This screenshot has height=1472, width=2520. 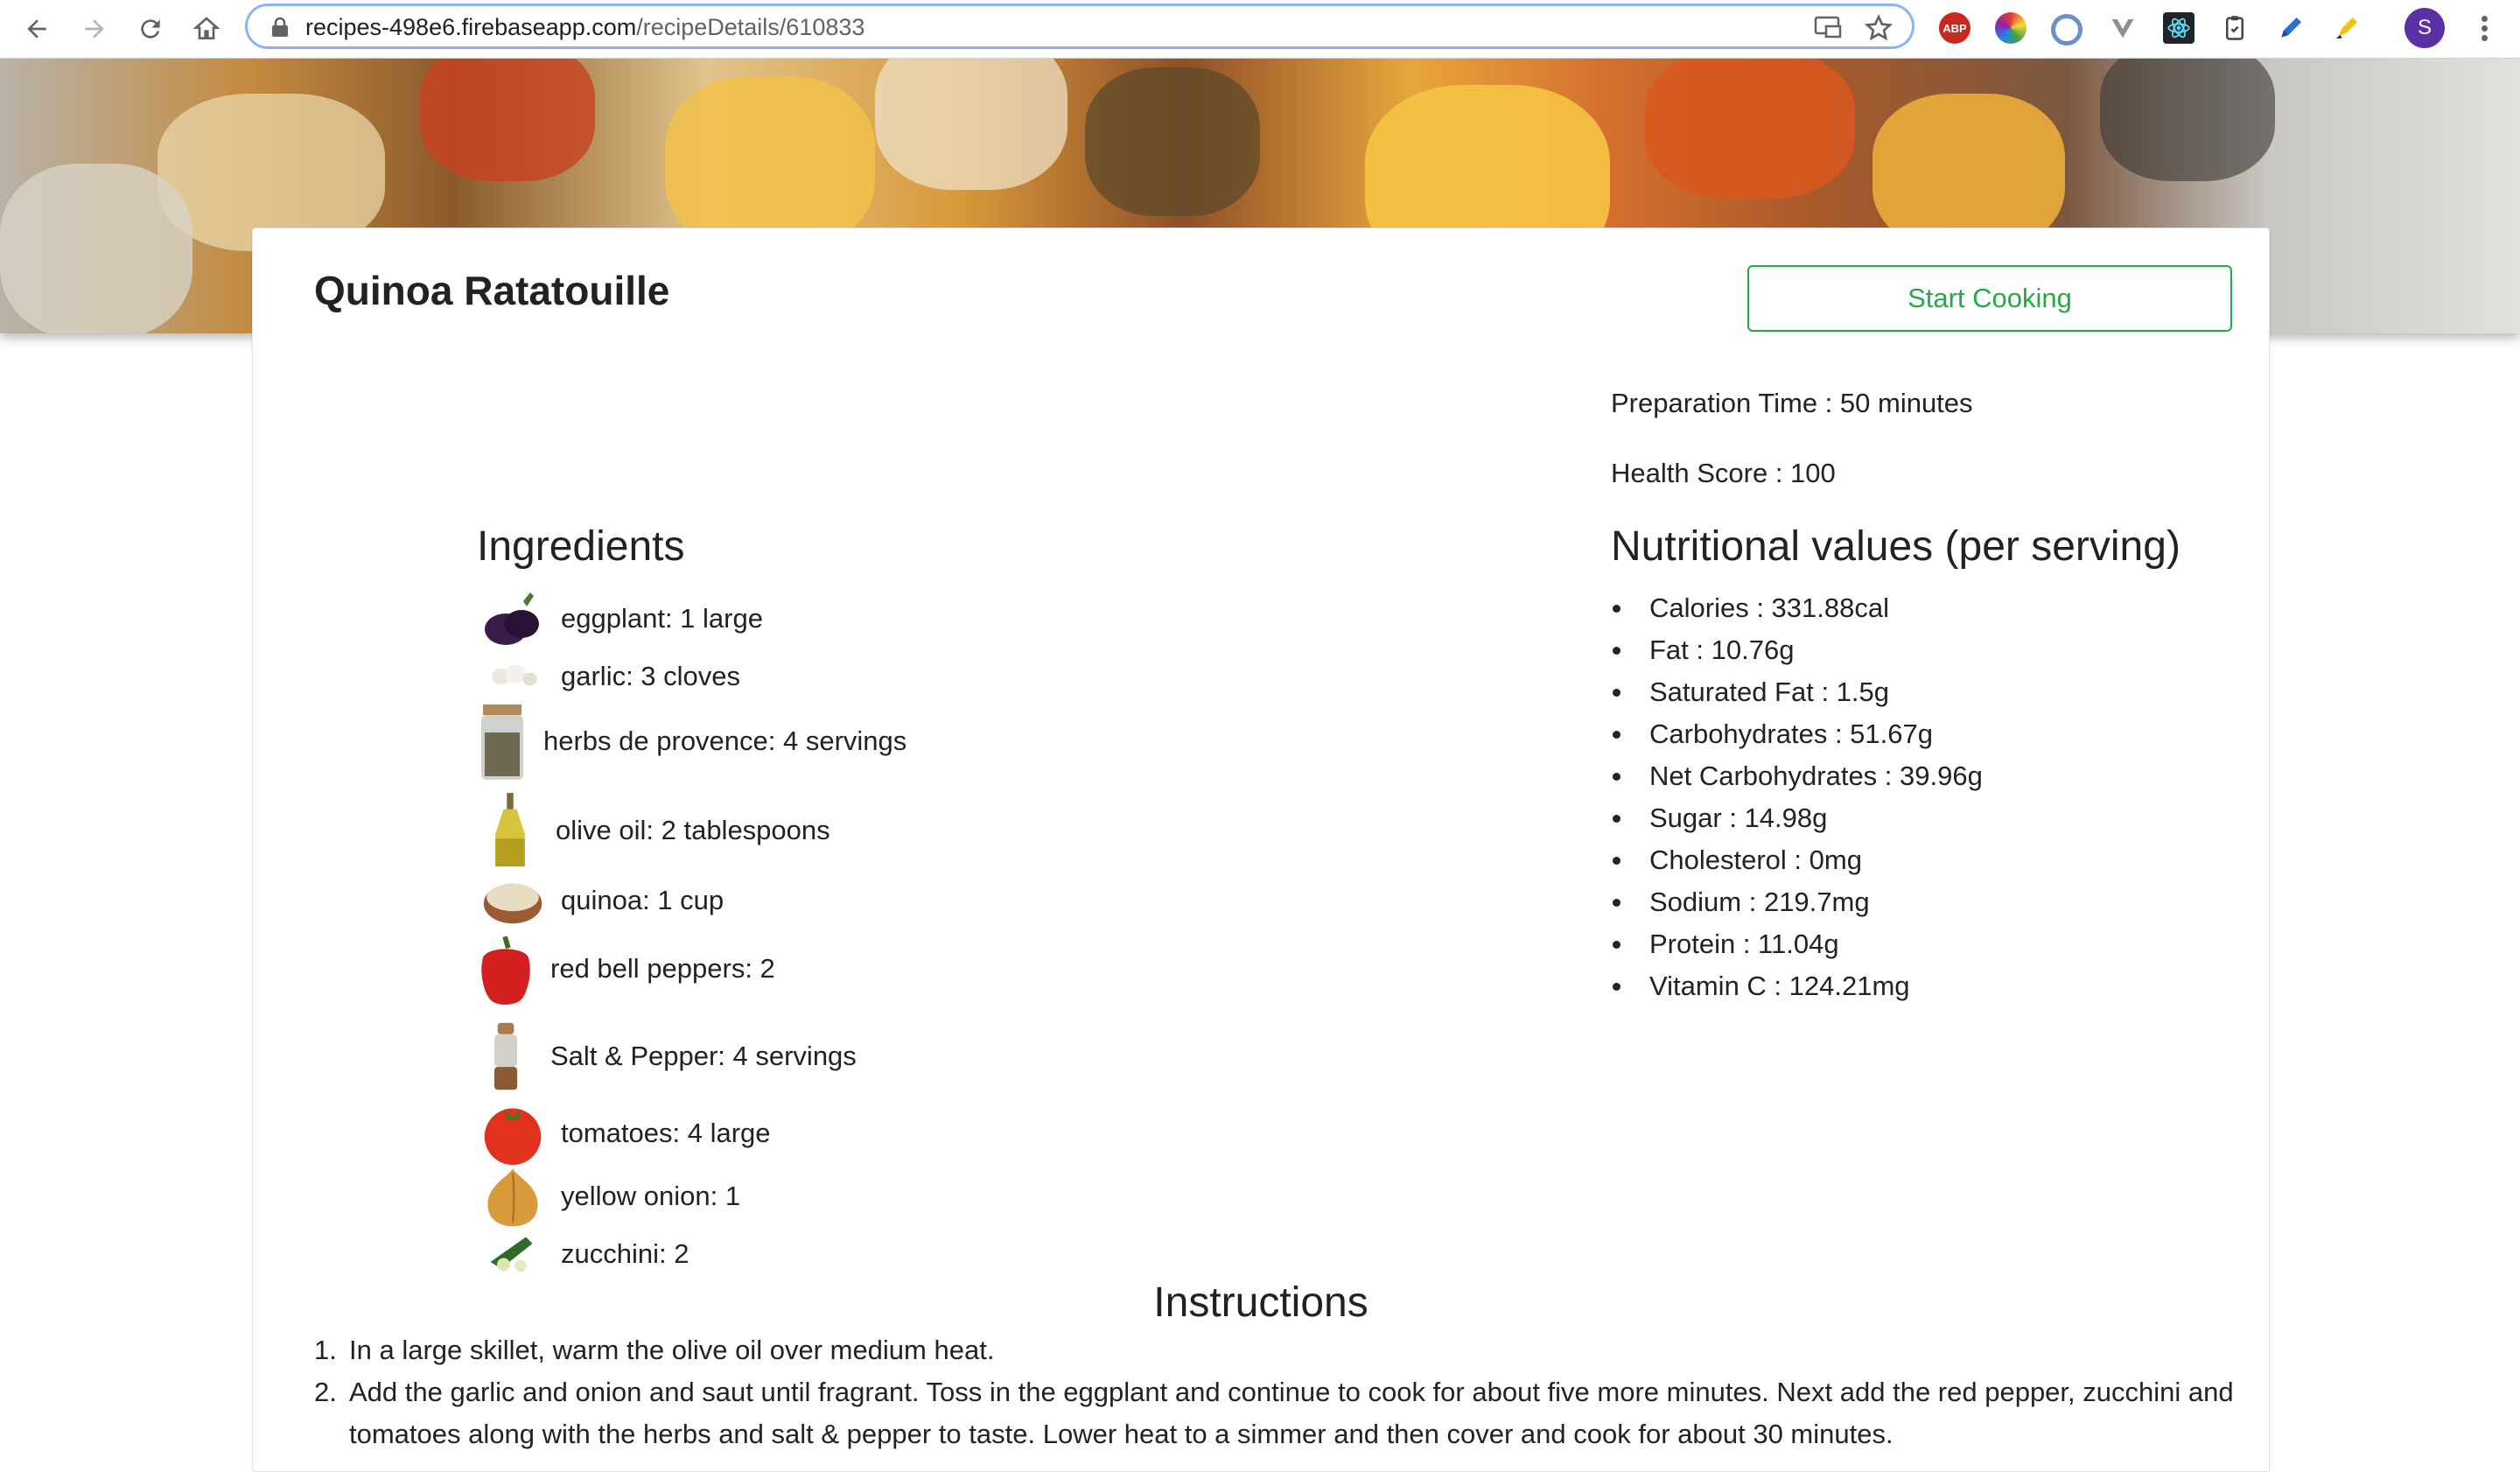 I want to click on vue-devtools-icon, so click(x=2122, y=28).